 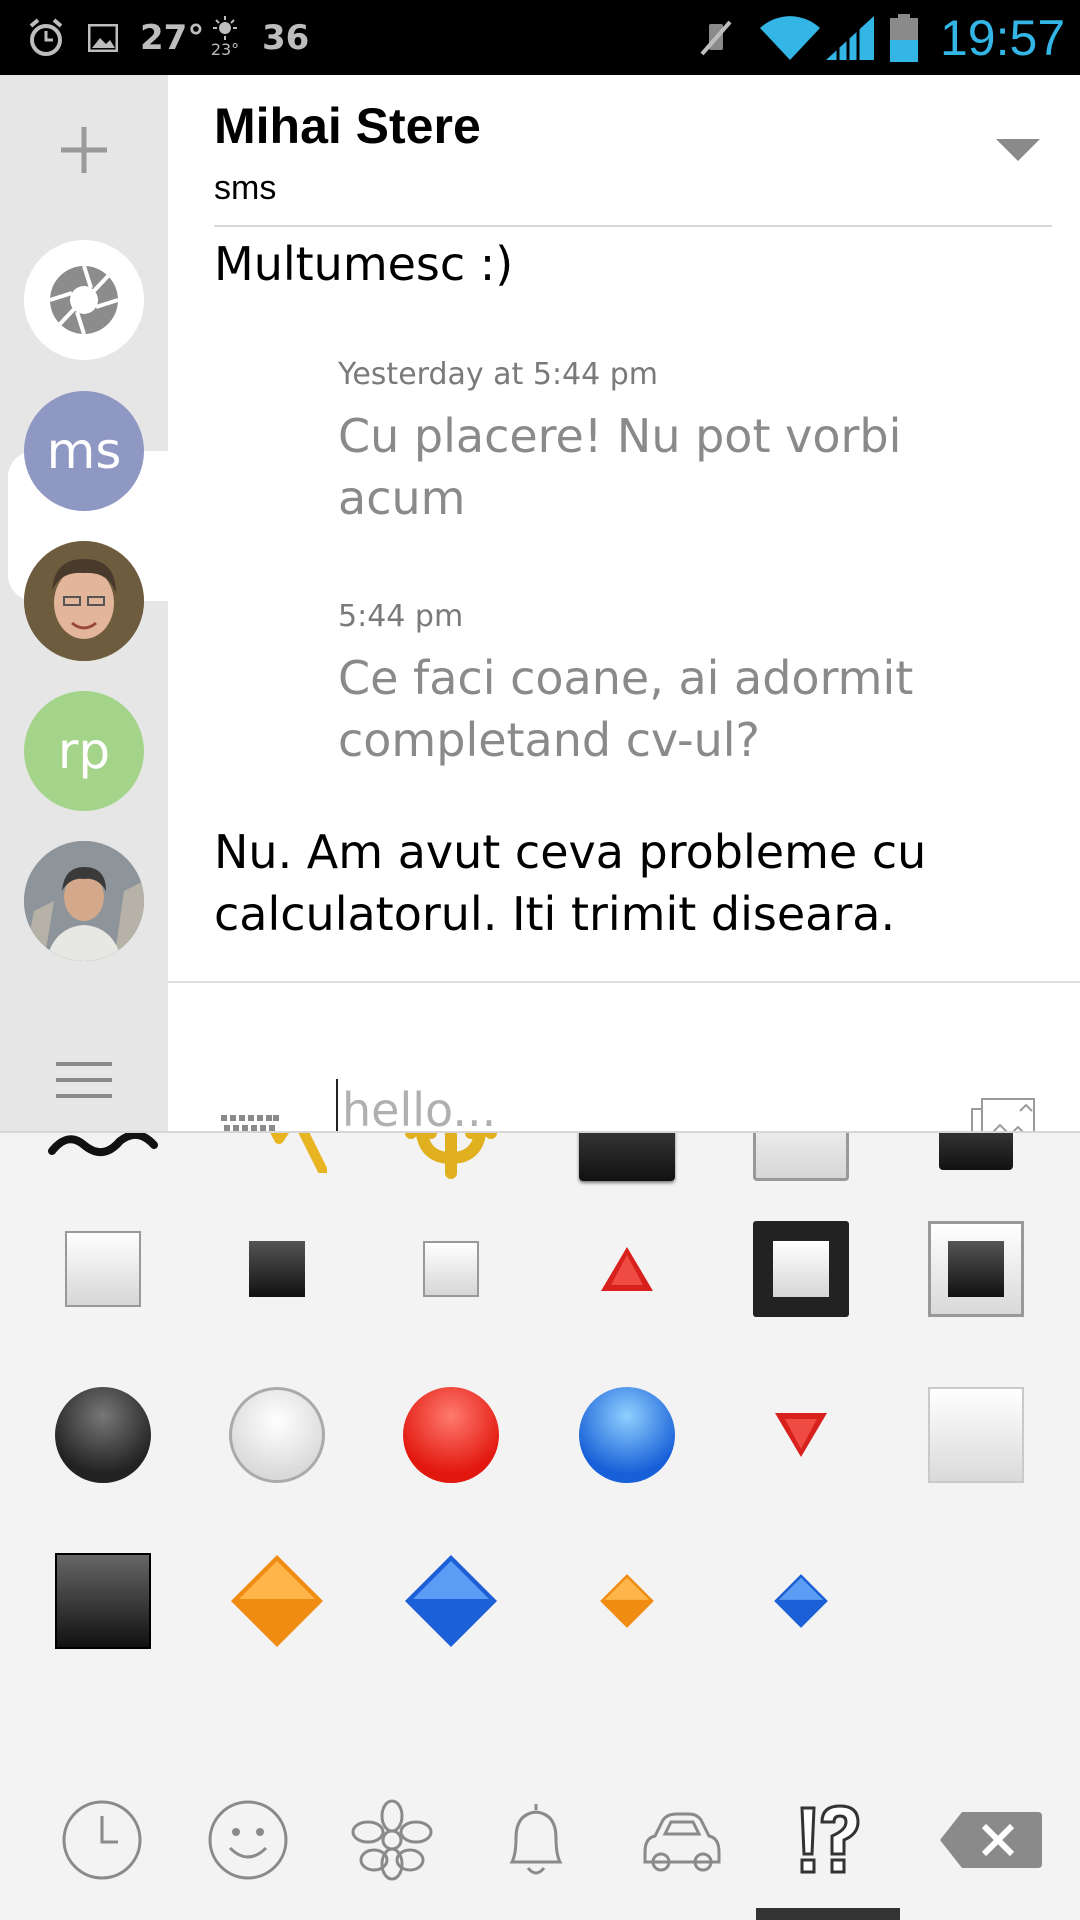 What do you see at coordinates (498, 374) in the screenshot?
I see `message-timestamp: Yesterday at 5:44 pm` at bounding box center [498, 374].